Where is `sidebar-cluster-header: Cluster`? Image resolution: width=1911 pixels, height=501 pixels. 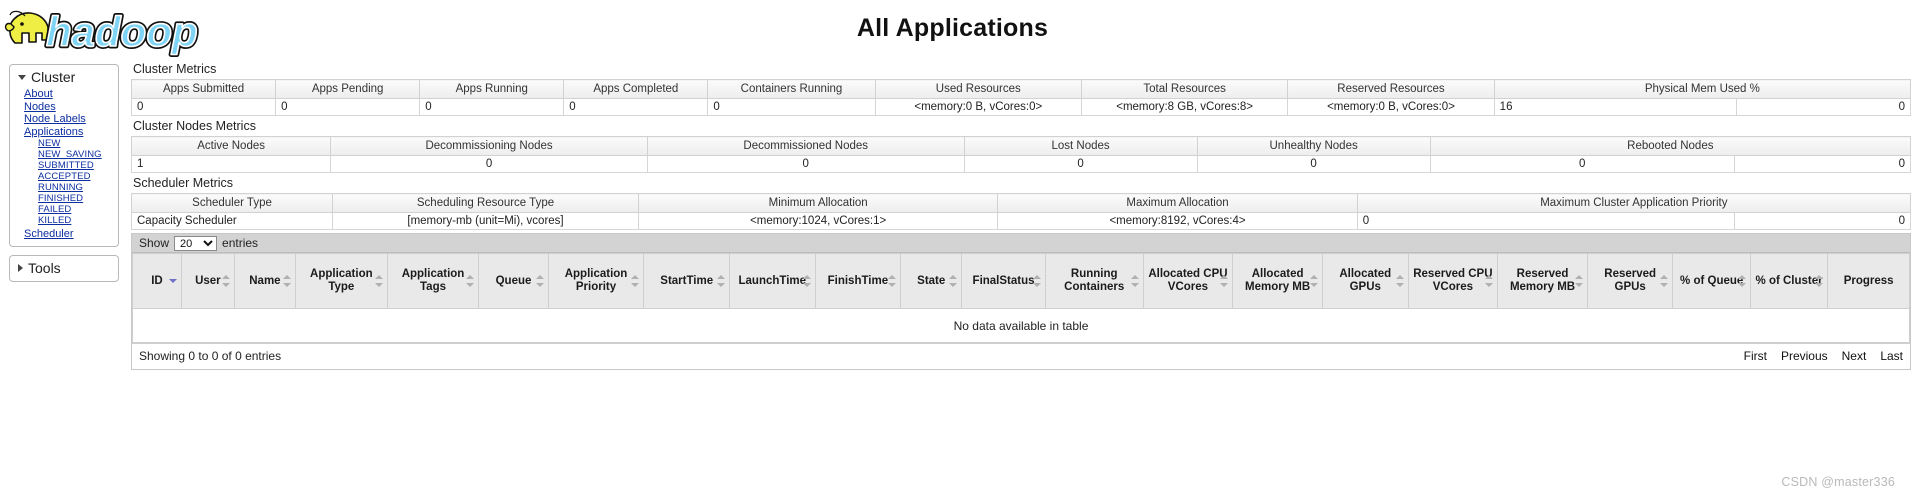
sidebar-cluster-header: Cluster is located at coordinates (64, 77).